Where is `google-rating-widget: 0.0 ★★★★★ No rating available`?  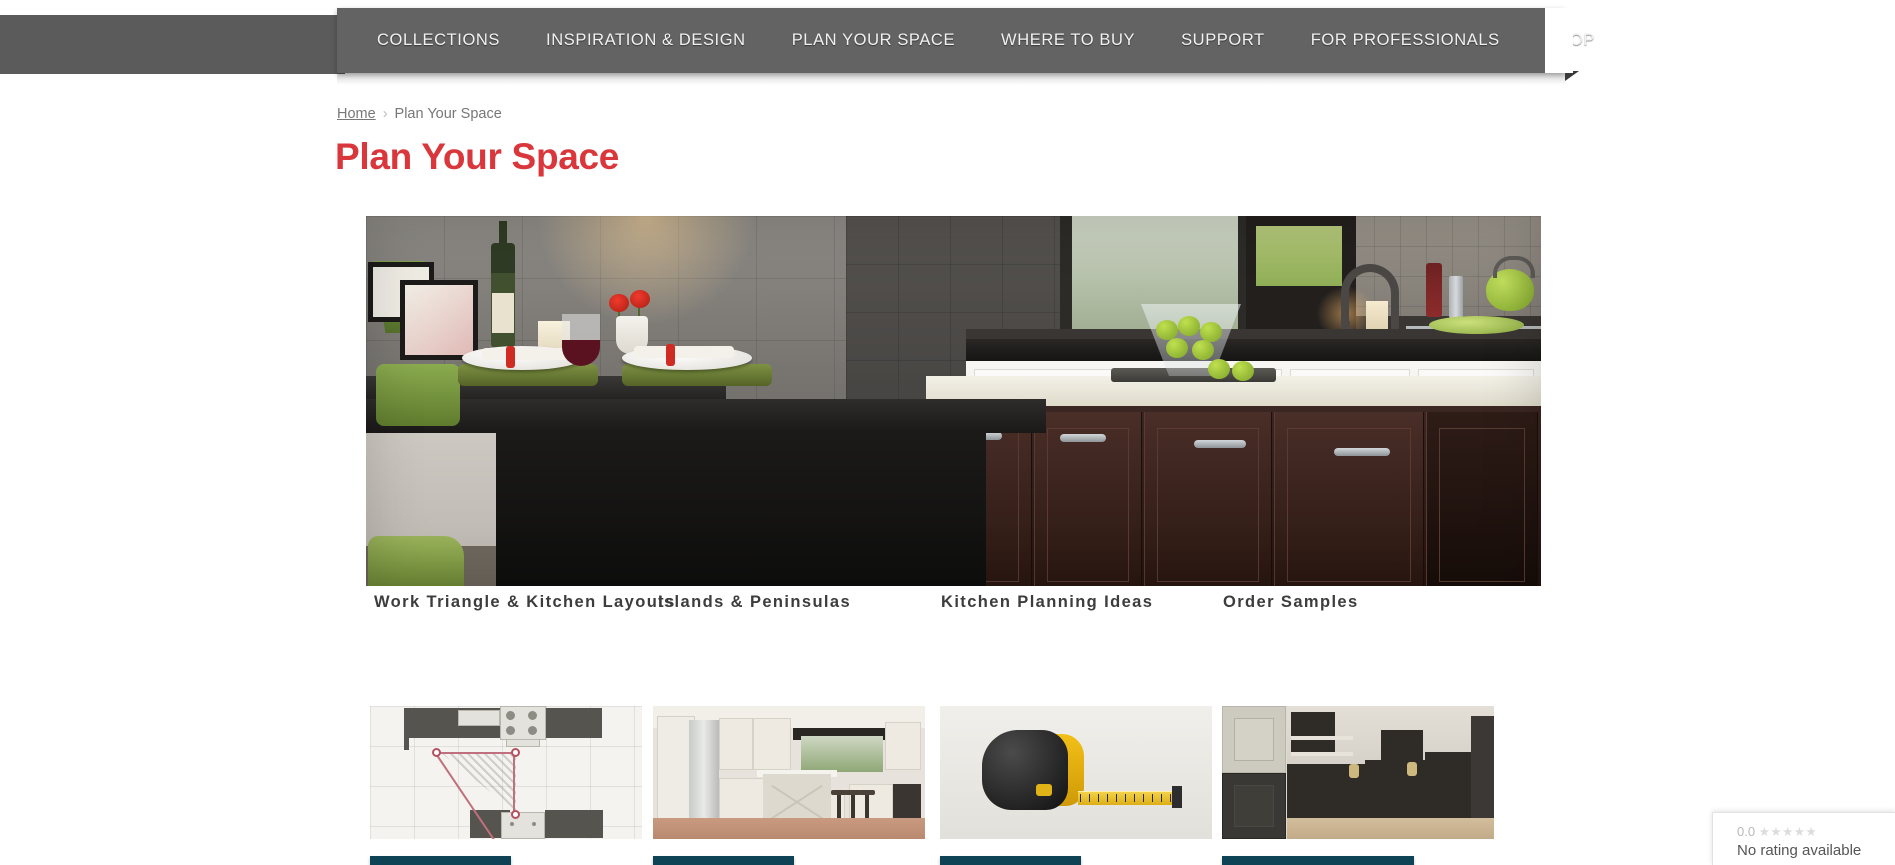 google-rating-widget: 0.0 ★★★★★ No rating available is located at coordinates (1803, 838).